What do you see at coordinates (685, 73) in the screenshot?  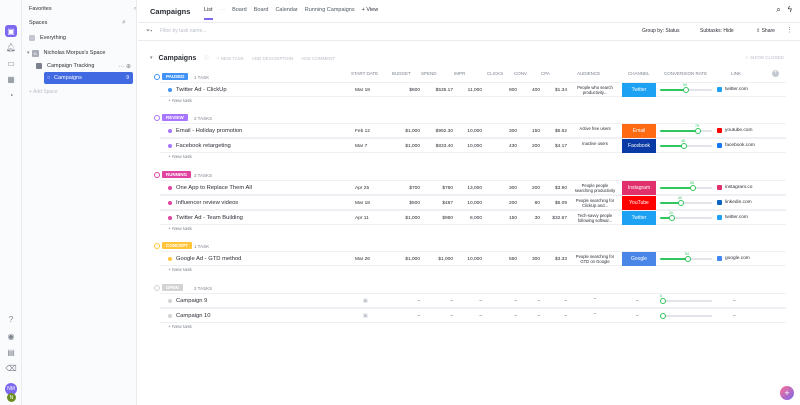 I see `column-header-conversion-rate: CONVERSION RATE` at bounding box center [685, 73].